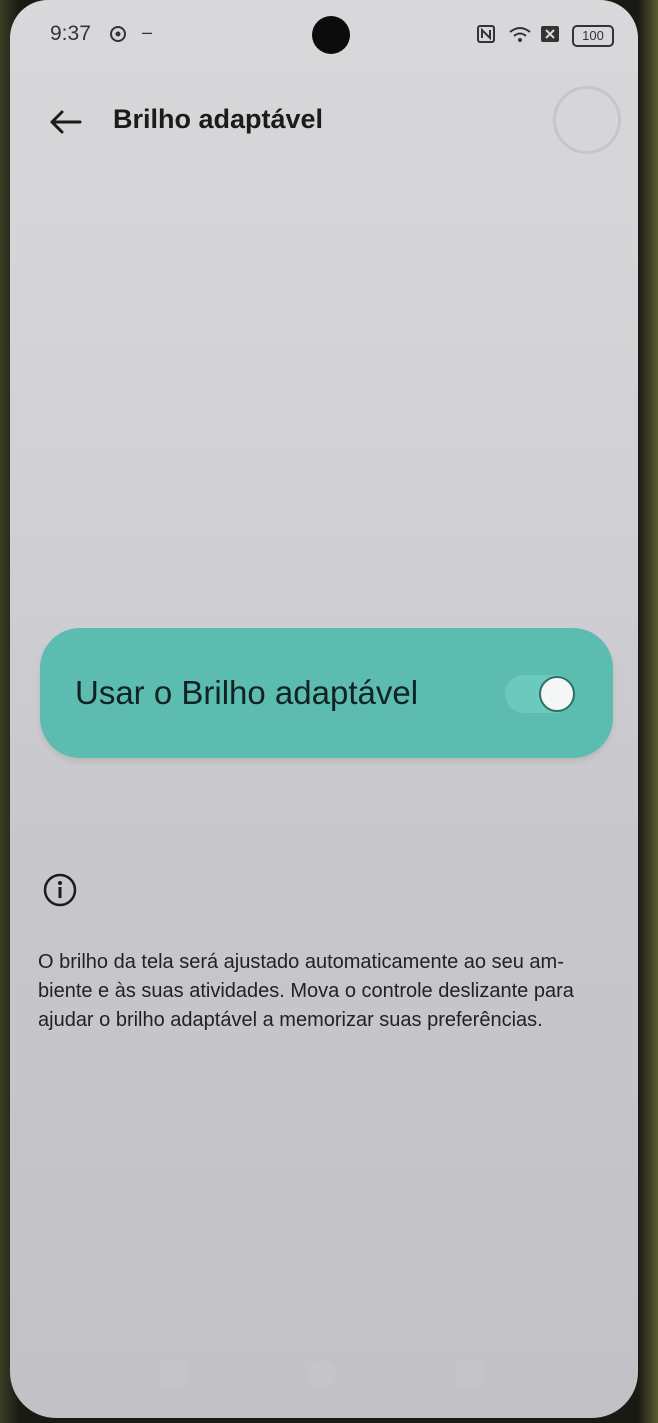  I want to click on battery-indicator: 100, so click(593, 36).